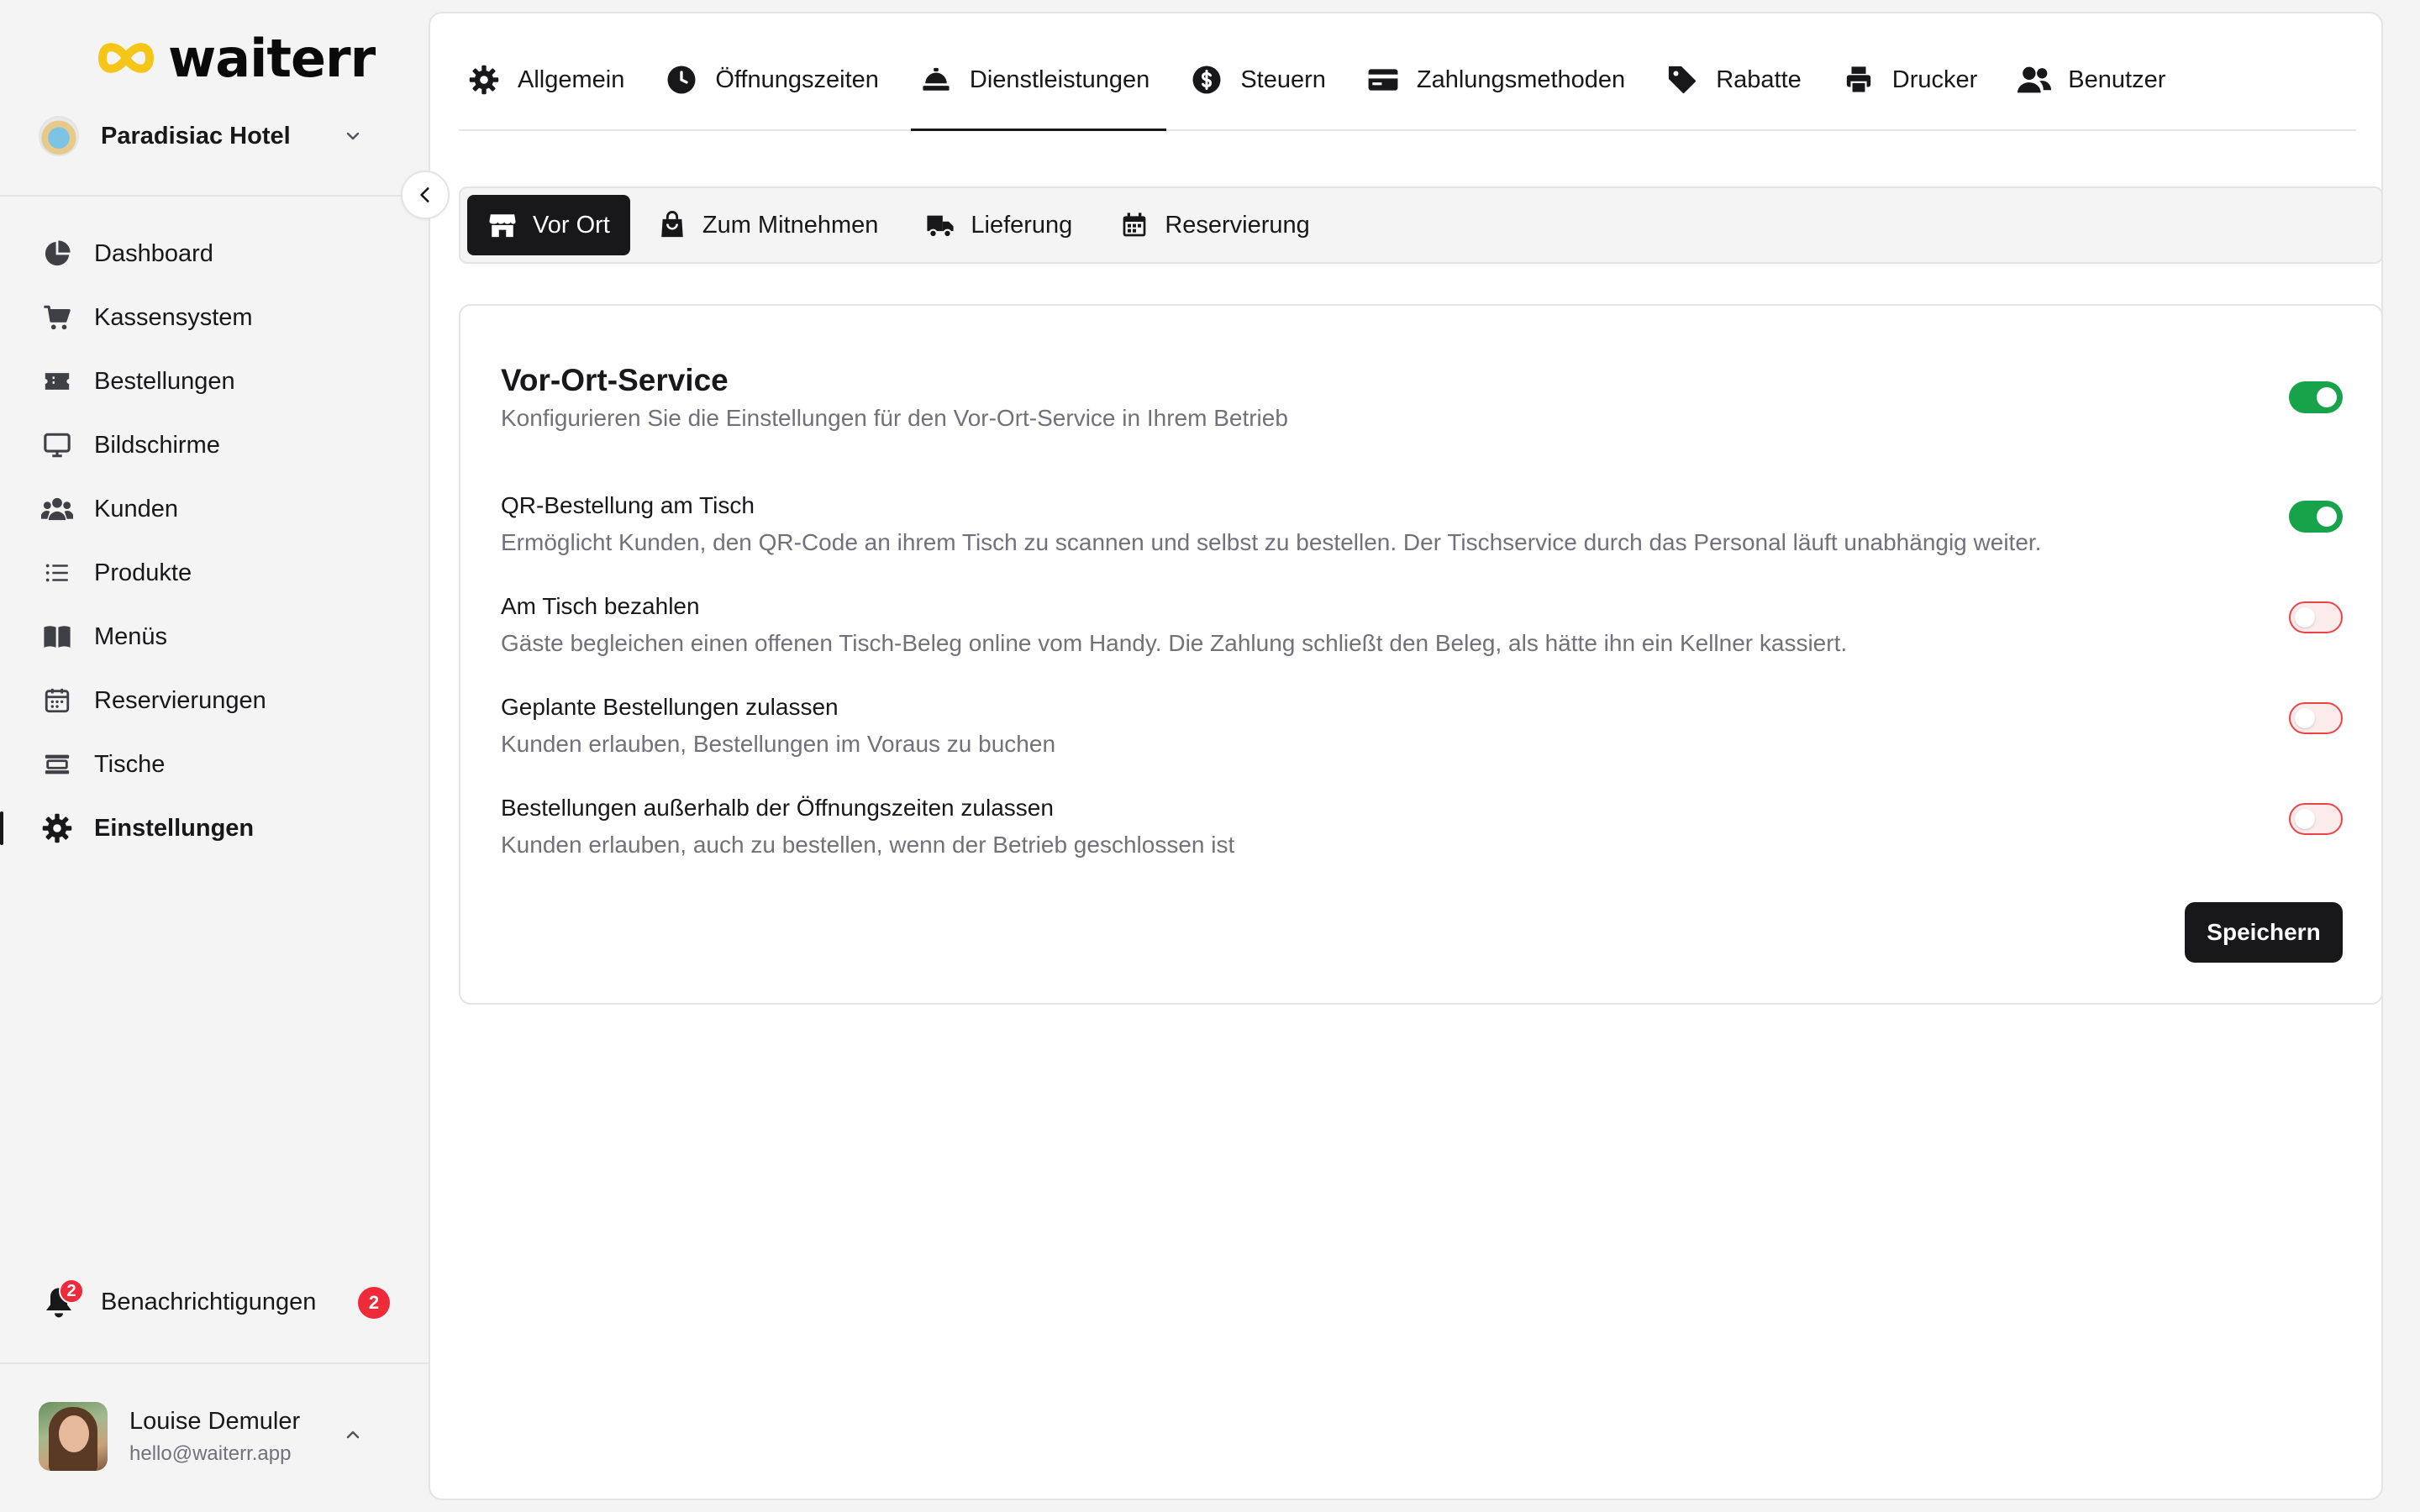 The image size is (2420, 1512). What do you see at coordinates (153, 253) in the screenshot?
I see `sidebar-item-label: Dashboard` at bounding box center [153, 253].